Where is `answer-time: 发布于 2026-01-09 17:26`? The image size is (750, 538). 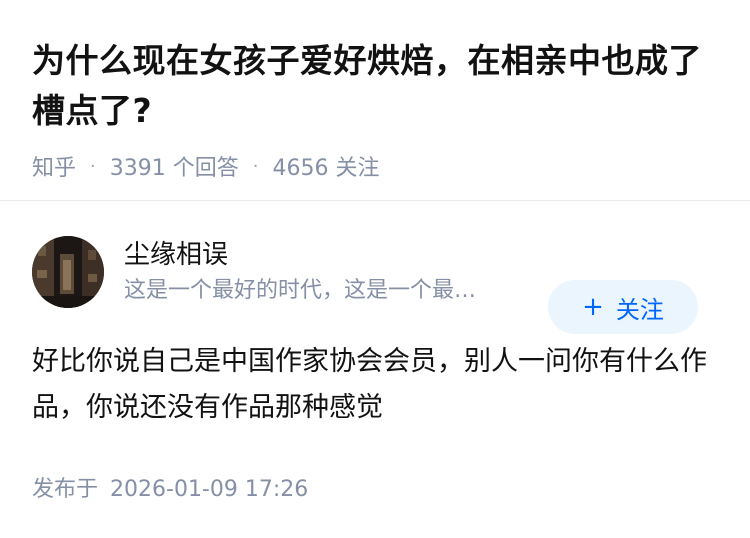 answer-time: 发布于 2026-01-09 17:26 is located at coordinates (375, 487).